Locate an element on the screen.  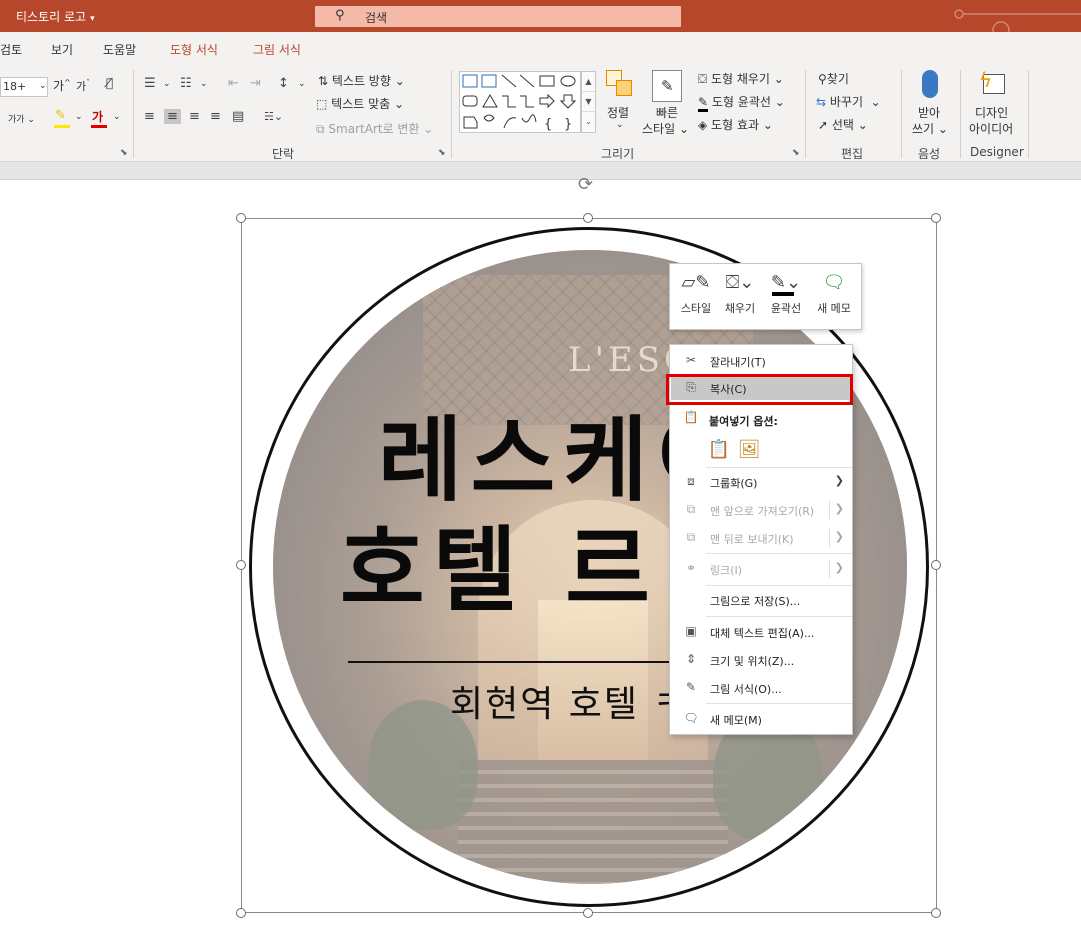
scroll-down-icon: ▼ is located at coordinates (588, 102).